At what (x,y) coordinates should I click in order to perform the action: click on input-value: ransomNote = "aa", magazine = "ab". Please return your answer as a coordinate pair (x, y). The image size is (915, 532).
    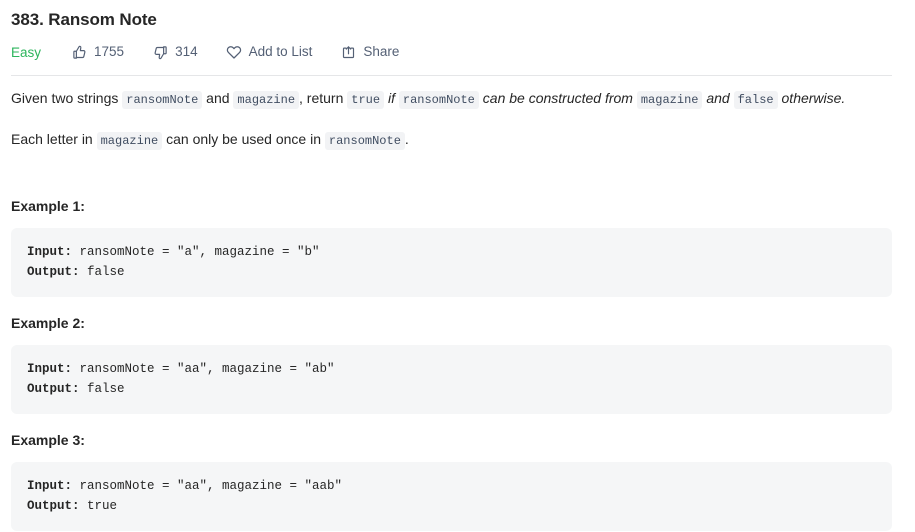
    Looking at the image, I should click on (203, 369).